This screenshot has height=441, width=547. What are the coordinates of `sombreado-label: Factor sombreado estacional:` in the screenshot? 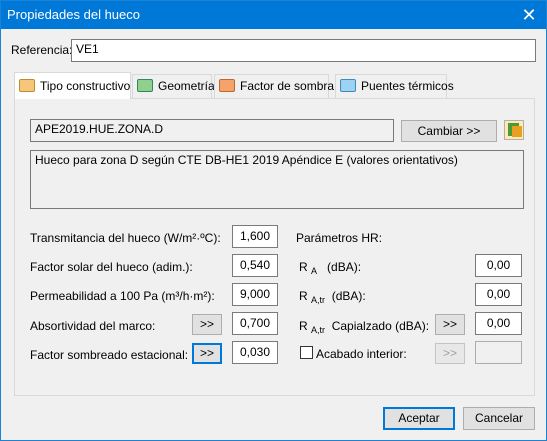 It's located at (109, 355).